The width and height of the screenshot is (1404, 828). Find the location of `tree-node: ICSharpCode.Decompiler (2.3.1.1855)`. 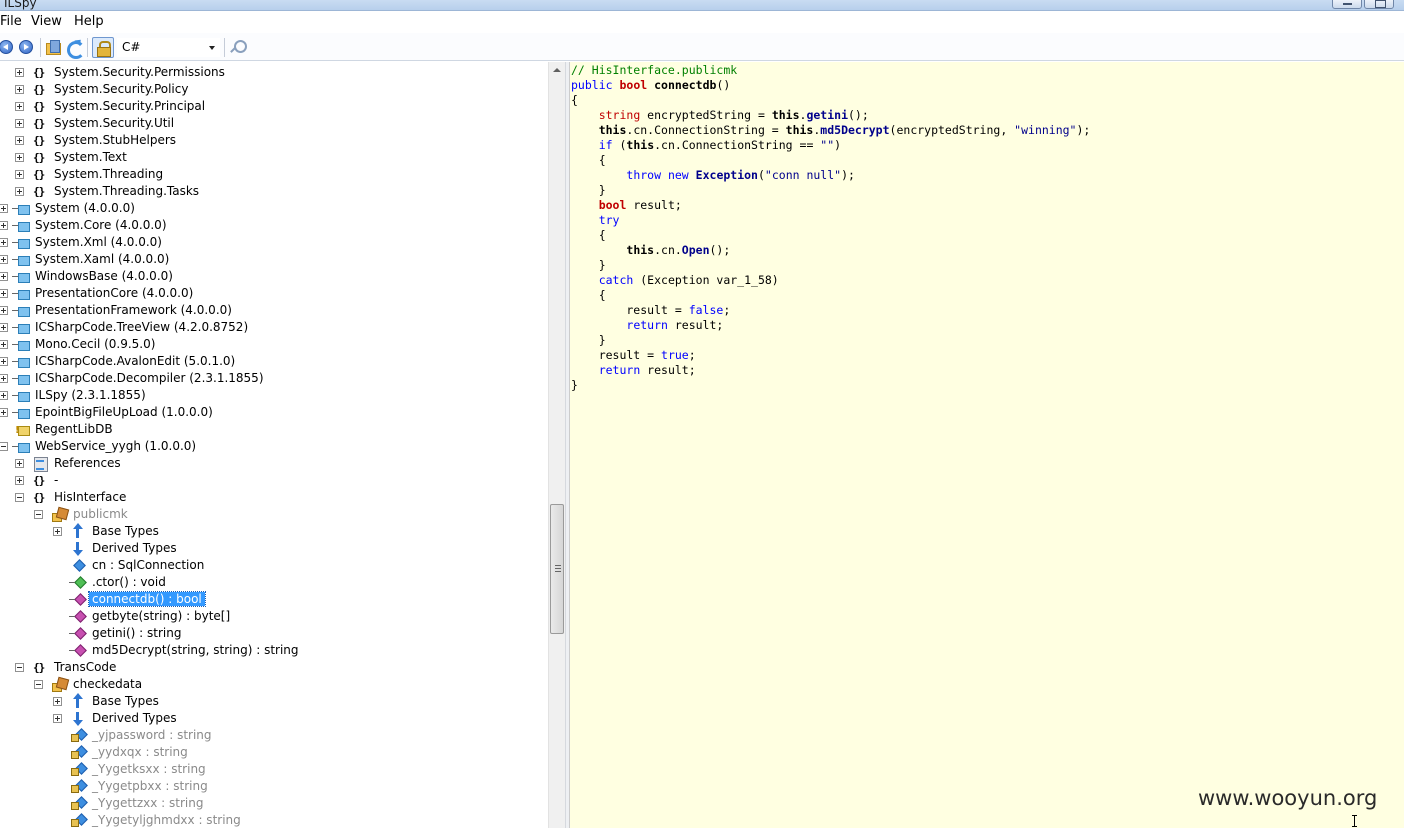

tree-node: ICSharpCode.Decompiler (2.3.1.1855) is located at coordinates (274, 378).